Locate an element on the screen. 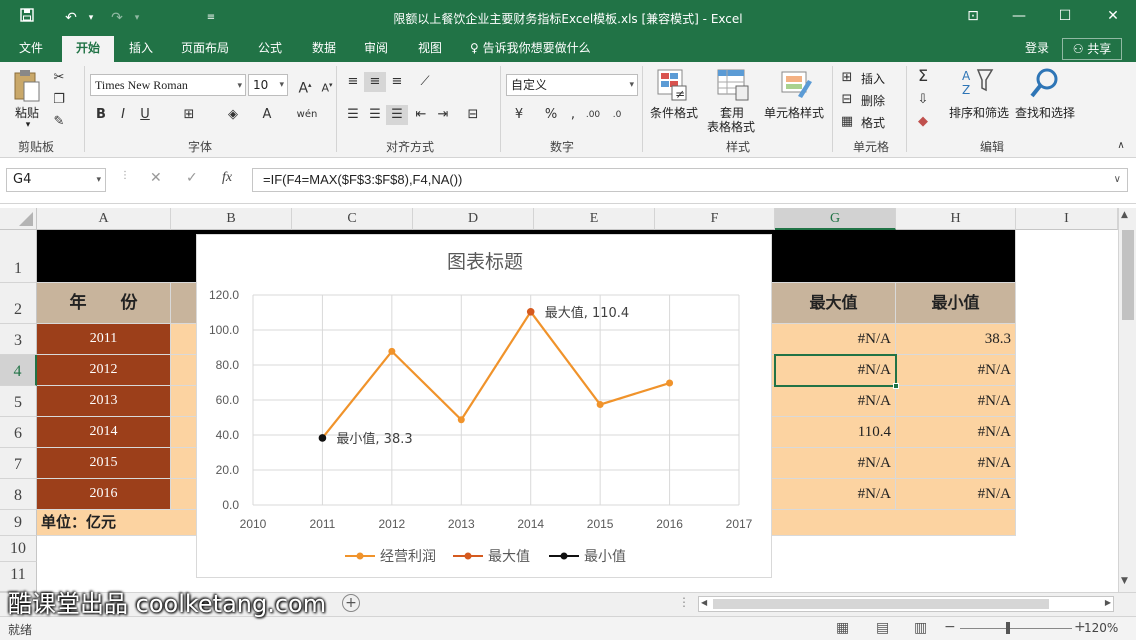  year-cell: 2011 is located at coordinates (104, 339).